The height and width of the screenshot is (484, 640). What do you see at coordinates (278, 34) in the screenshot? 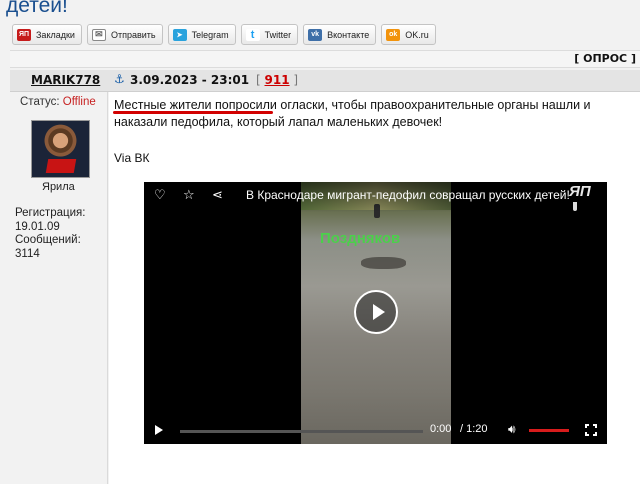
I see `twitter-label: Twitter` at bounding box center [278, 34].